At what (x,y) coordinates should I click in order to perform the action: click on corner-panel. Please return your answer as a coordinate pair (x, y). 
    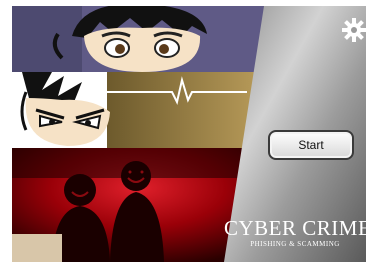
    Looking at the image, I should click on (37, 248).